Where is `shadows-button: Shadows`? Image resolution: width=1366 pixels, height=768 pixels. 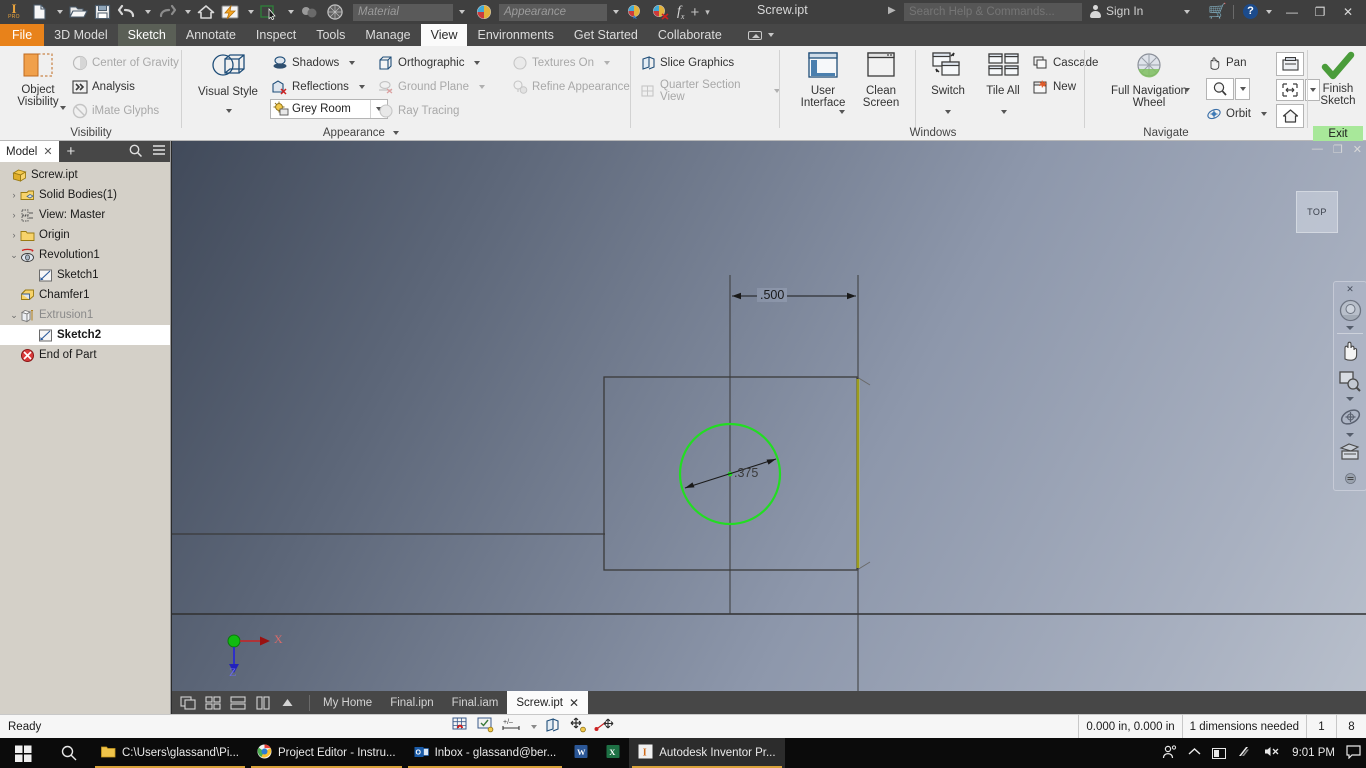 shadows-button: Shadows is located at coordinates (314, 63).